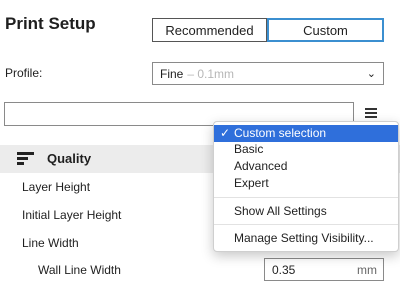  Describe the element at coordinates (209, 30) in the screenshot. I see `recommended-button: Recommended` at that location.